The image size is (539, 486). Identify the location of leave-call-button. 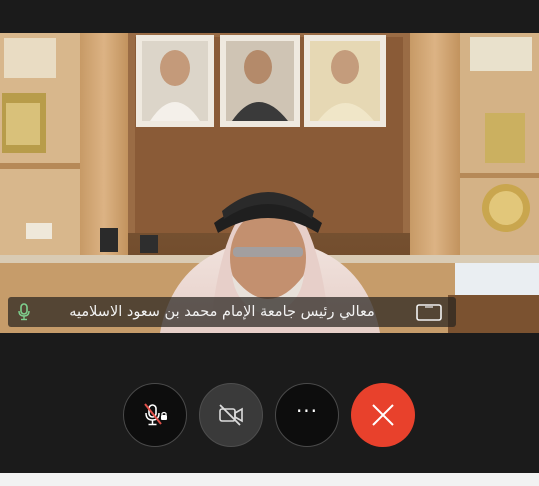
(383, 415).